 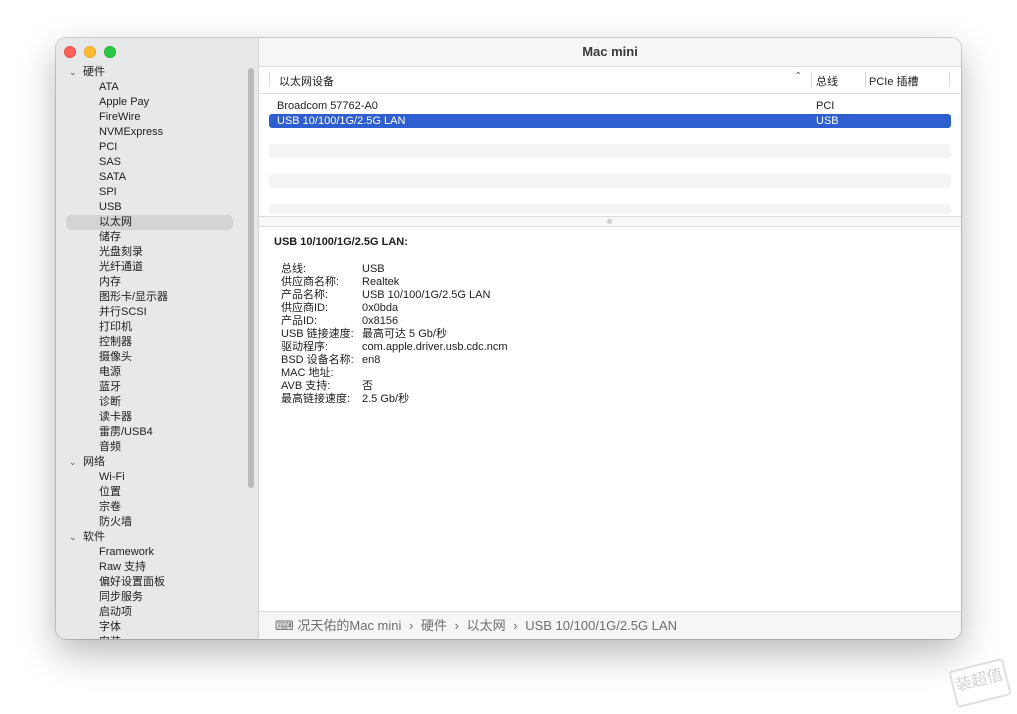 I want to click on zoom-button, so click(x=110, y=52).